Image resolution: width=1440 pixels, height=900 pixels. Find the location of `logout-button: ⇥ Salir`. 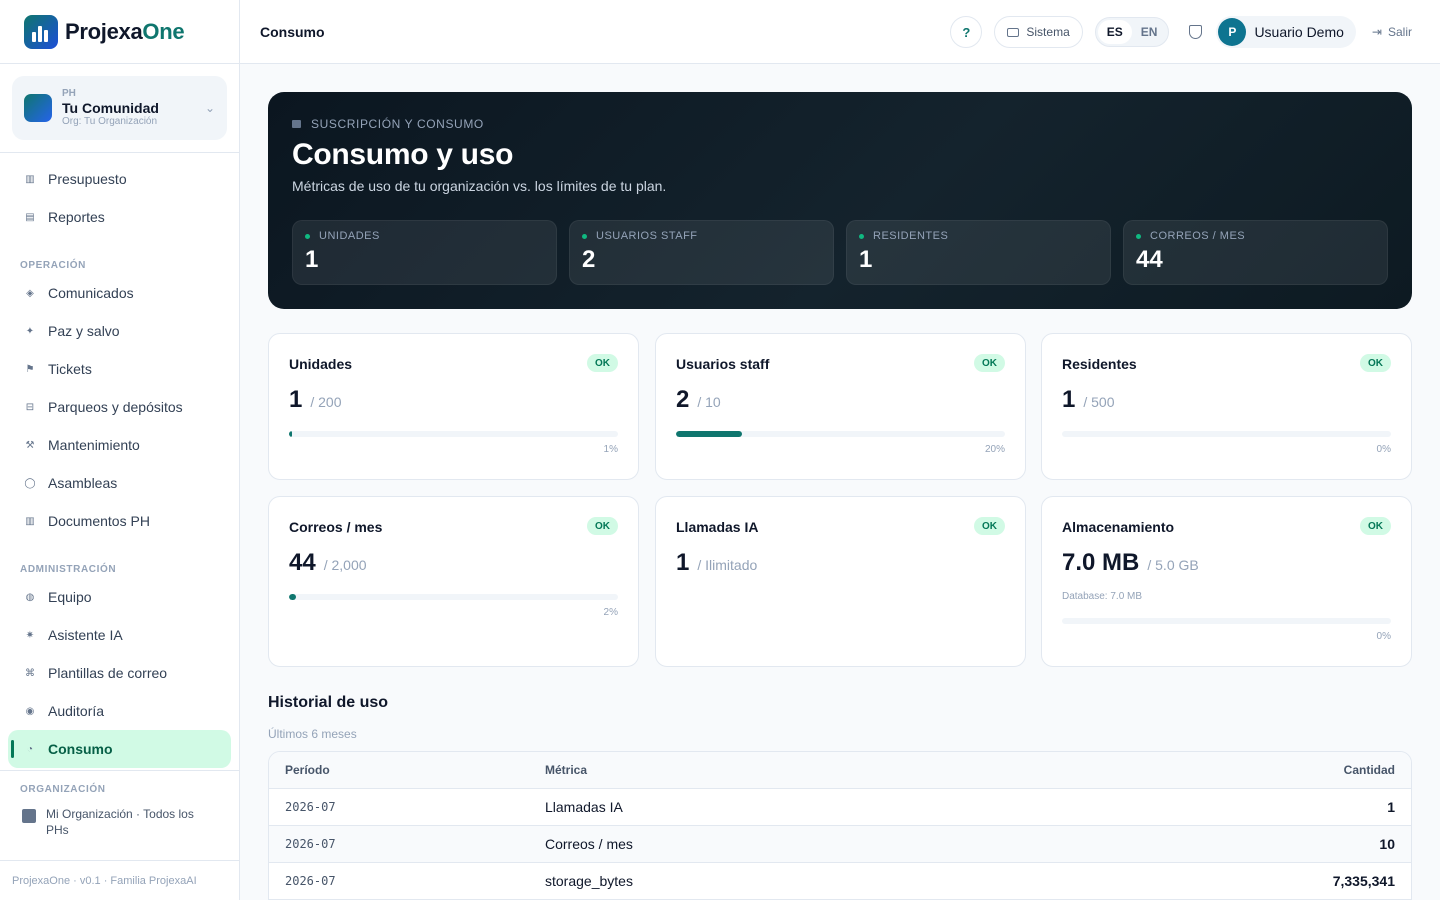

logout-button: ⇥ Salir is located at coordinates (1392, 32).